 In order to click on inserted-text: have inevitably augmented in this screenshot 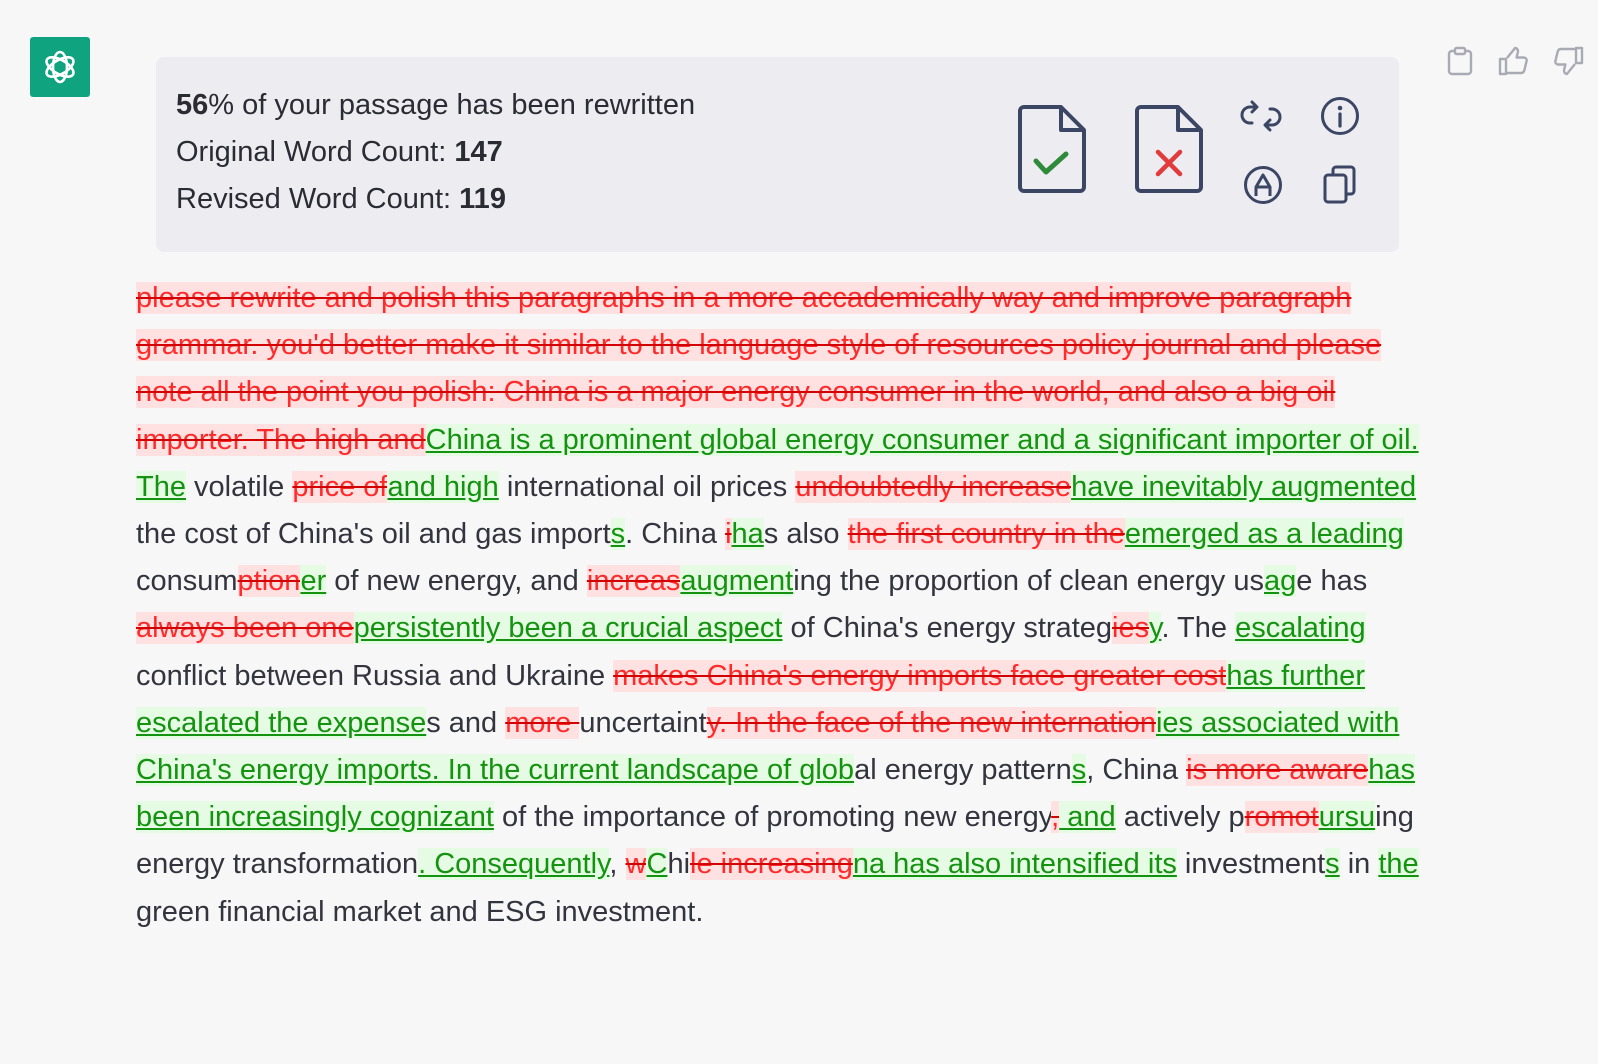, I will do `click(1244, 486)`.